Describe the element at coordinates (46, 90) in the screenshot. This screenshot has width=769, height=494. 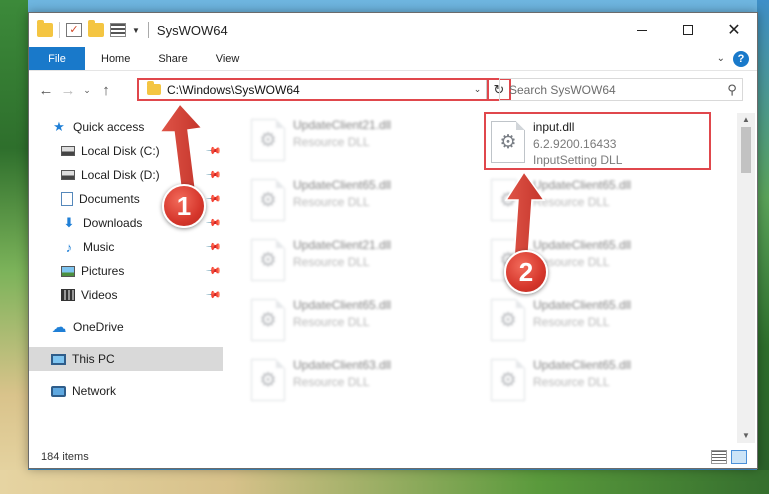
I see `back-arrow-icon: ←` at that location.